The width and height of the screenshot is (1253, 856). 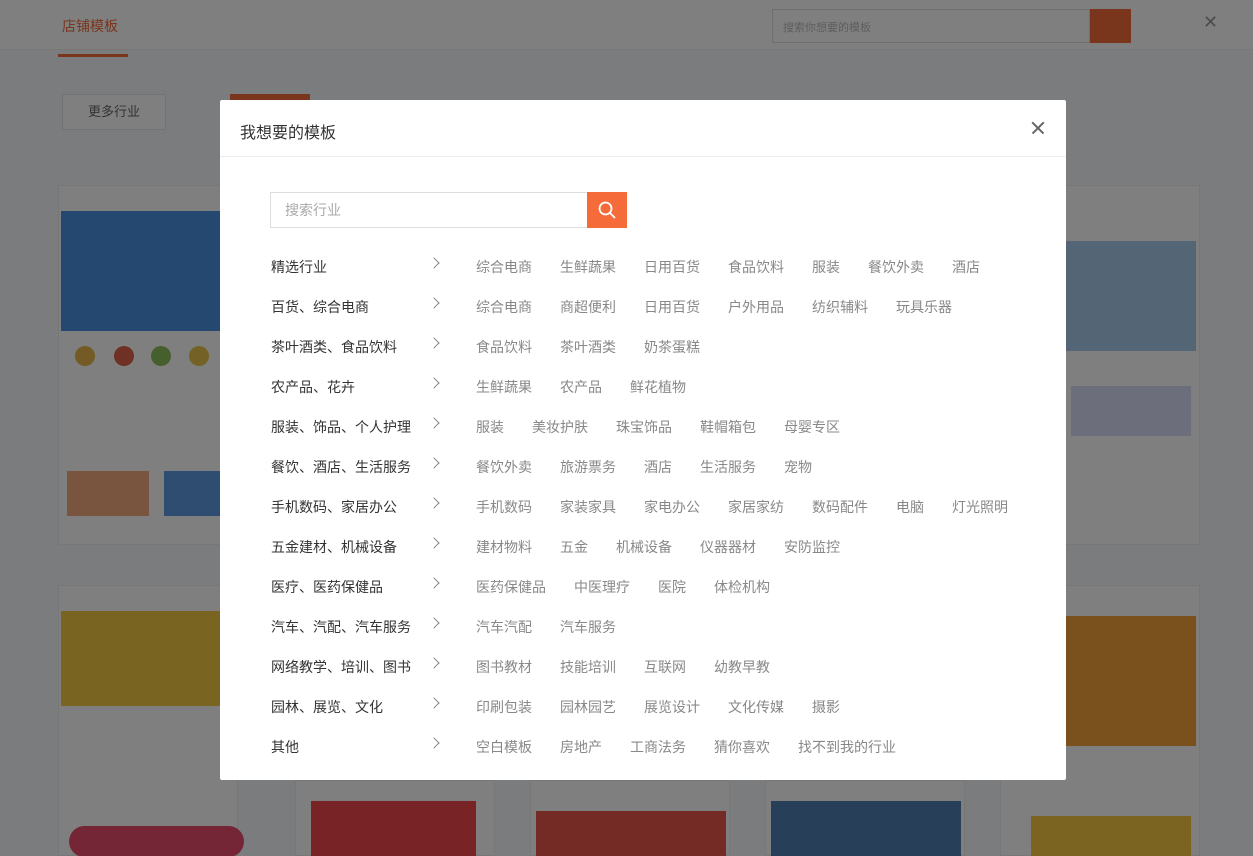 I want to click on category-label: 农产品、花卉, so click(x=313, y=387).